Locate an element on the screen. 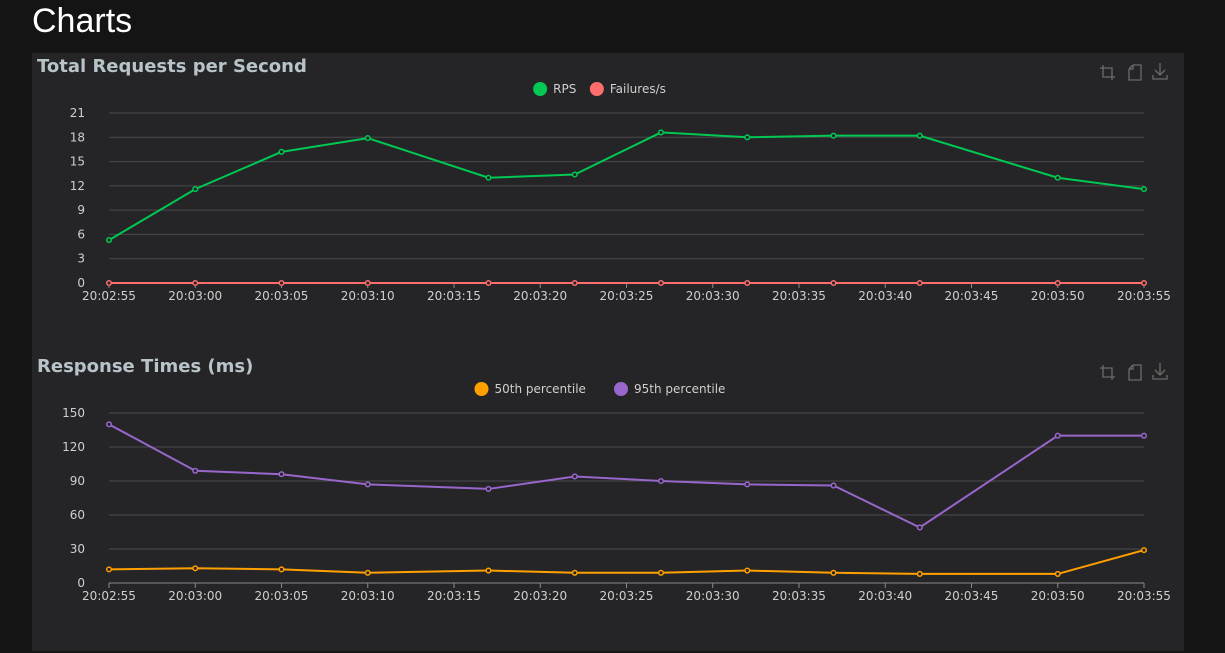  chart-legend: RPS Failures/s is located at coordinates (599, 89).